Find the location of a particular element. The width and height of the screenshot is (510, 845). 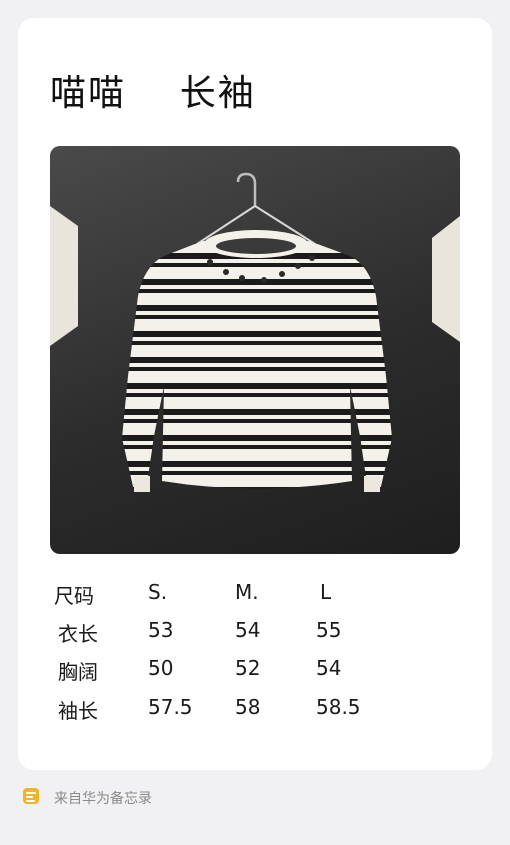

header-size-label: 尺码 is located at coordinates (74, 596).